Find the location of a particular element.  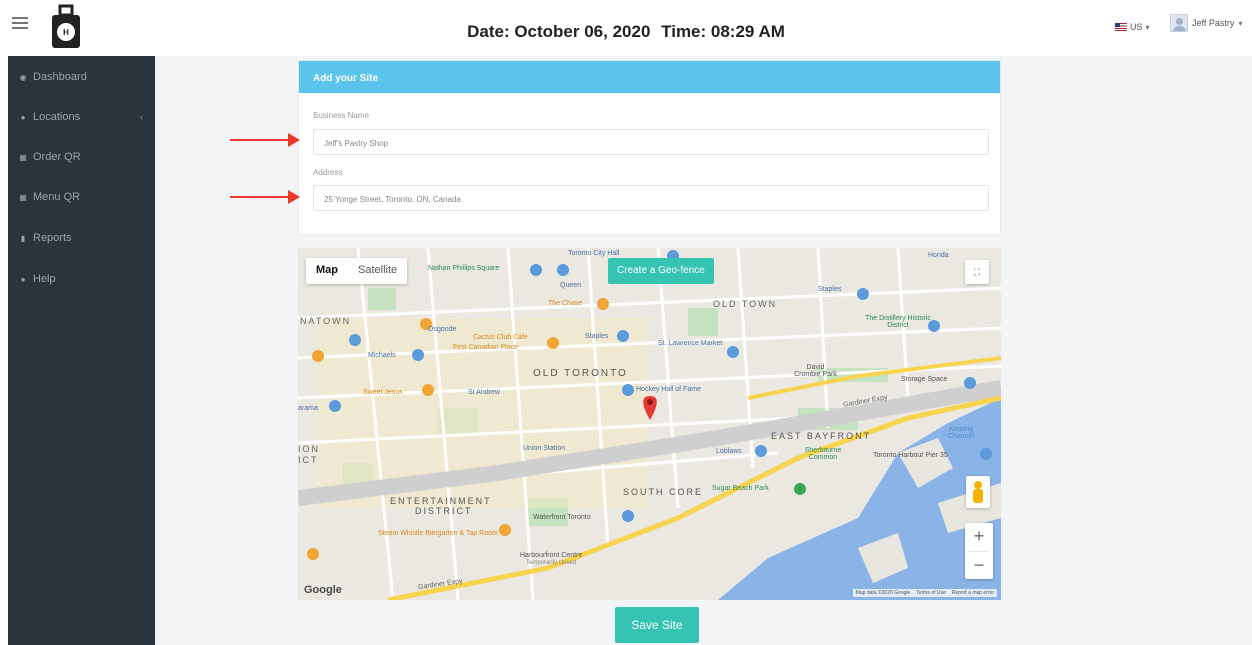

date-text: Date: October 06, 2020 is located at coordinates (559, 31).